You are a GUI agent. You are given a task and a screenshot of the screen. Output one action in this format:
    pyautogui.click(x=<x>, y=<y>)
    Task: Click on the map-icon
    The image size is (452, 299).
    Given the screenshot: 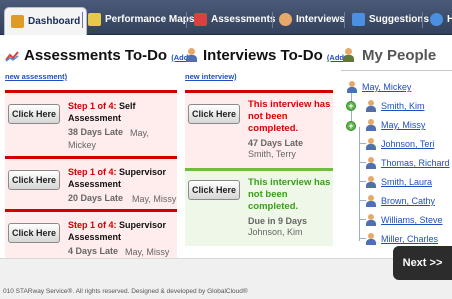 What is the action you would take?
    pyautogui.click(x=94, y=19)
    